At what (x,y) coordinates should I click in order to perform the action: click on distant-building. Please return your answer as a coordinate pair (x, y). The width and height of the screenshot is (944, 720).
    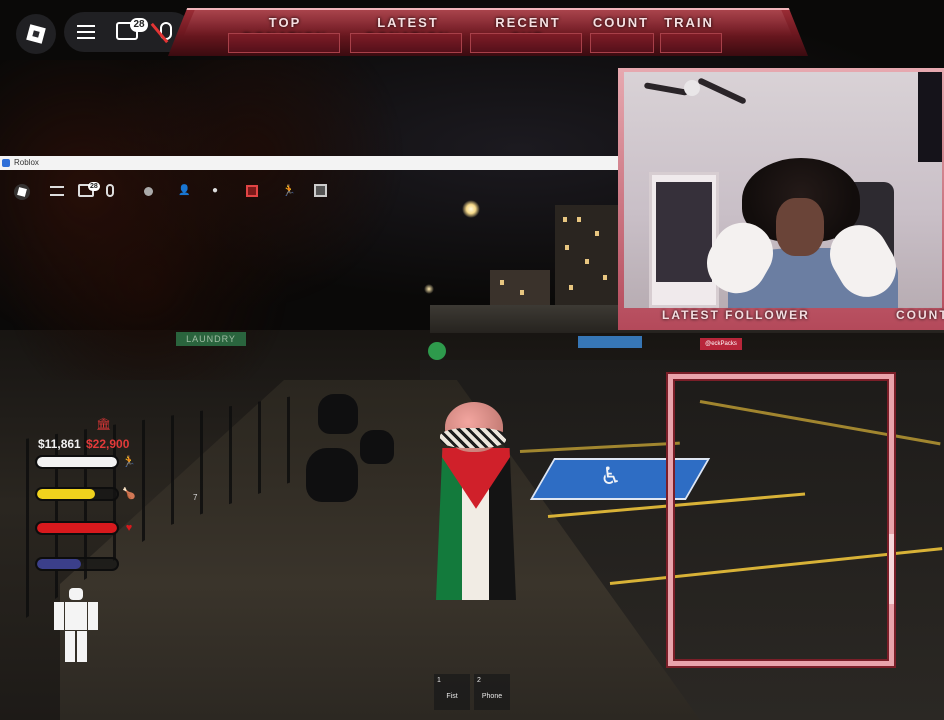
    Looking at the image, I should click on (520, 290).